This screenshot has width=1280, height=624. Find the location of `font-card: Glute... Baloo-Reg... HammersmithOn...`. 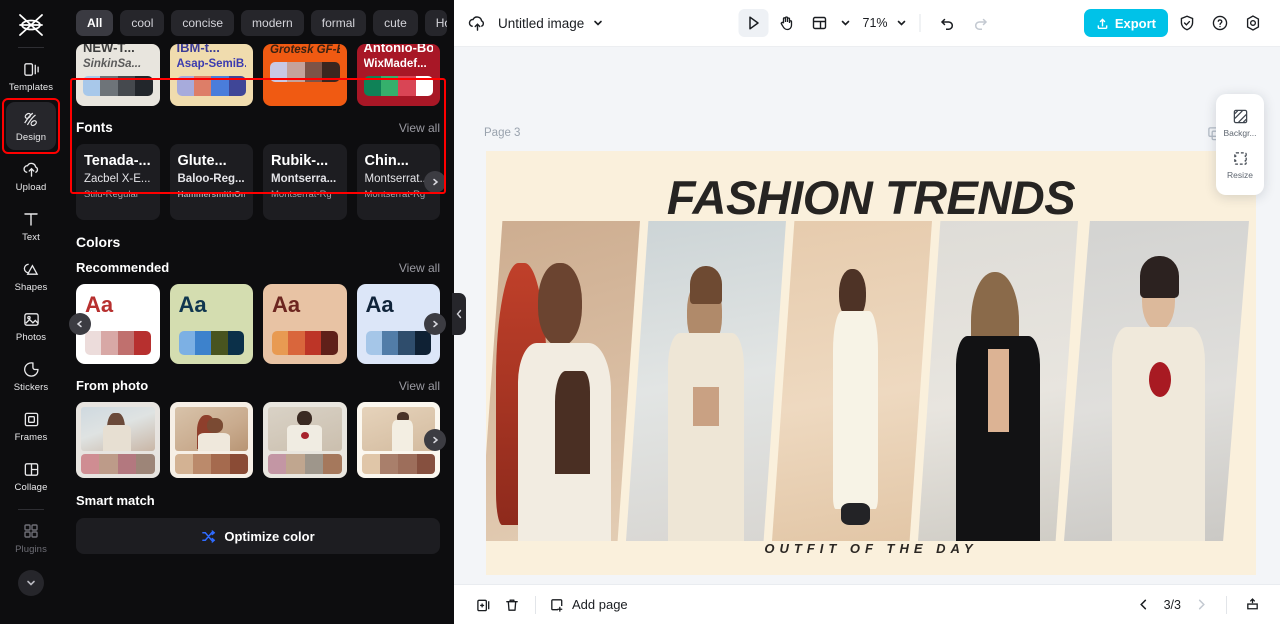

font-card: Glute... Baloo-Reg... HammersmithOn... is located at coordinates (211, 182).